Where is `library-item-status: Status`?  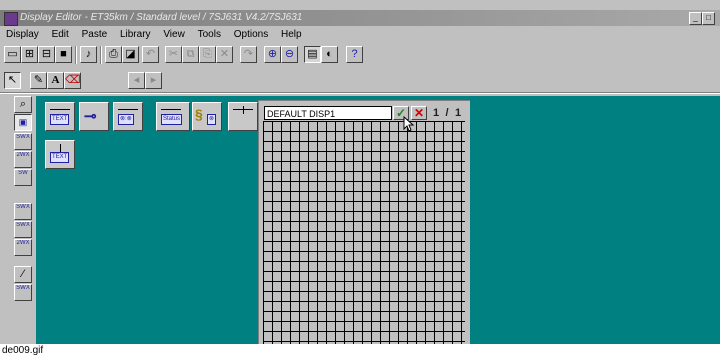 library-item-status: Status is located at coordinates (173, 116).